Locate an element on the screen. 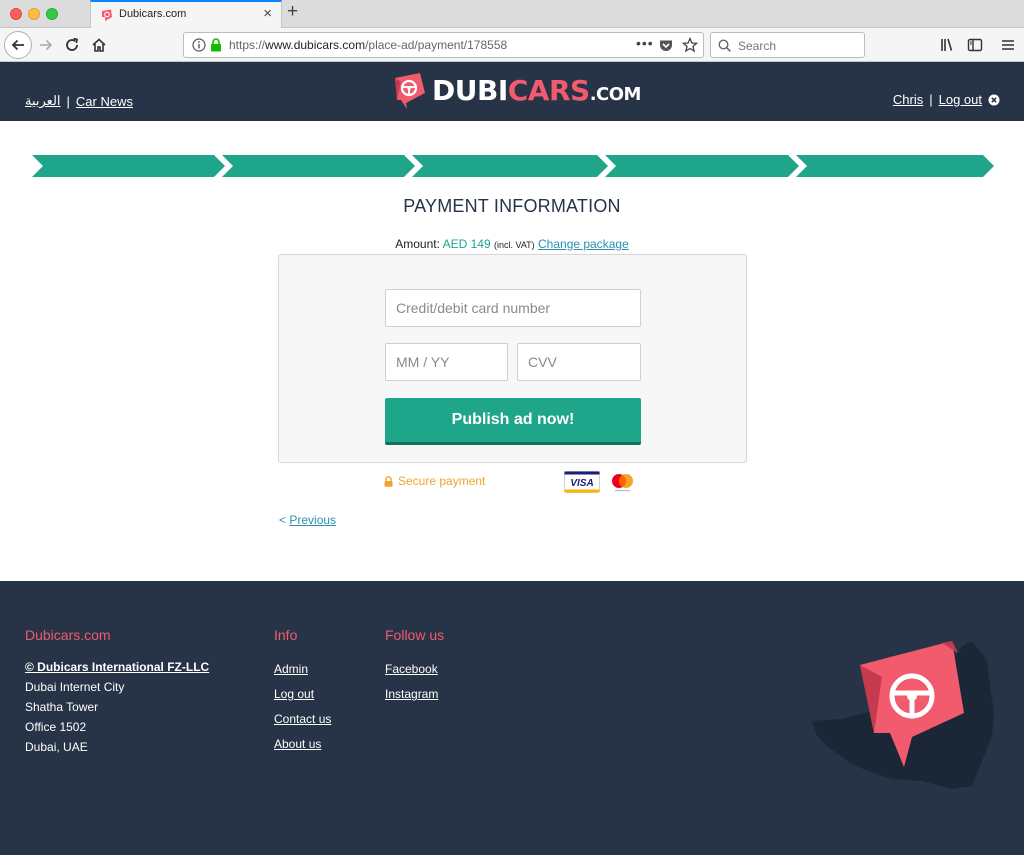 The height and width of the screenshot is (855, 1024). previous-prefix: < is located at coordinates (283, 520).